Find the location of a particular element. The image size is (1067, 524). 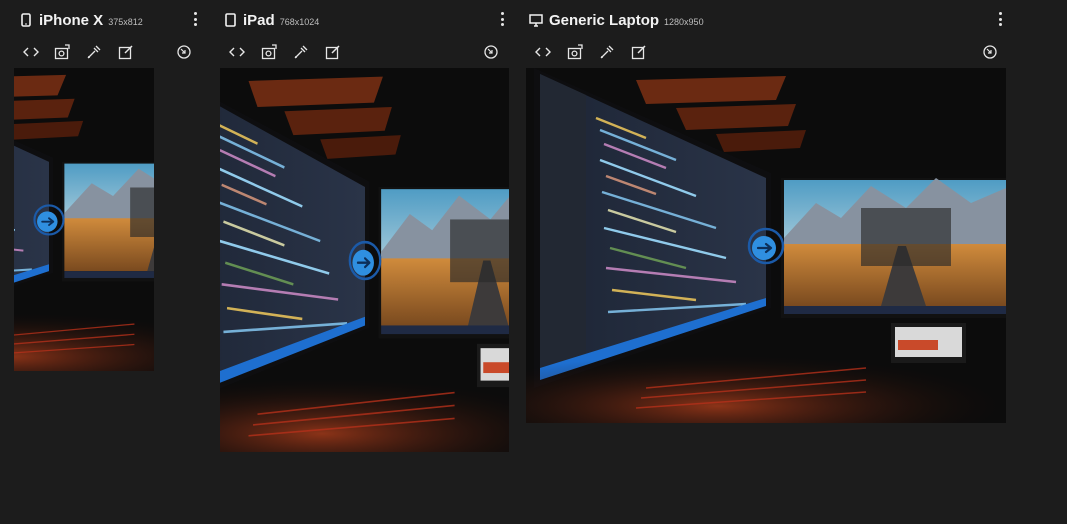

device-name: iPad is located at coordinates (259, 20).